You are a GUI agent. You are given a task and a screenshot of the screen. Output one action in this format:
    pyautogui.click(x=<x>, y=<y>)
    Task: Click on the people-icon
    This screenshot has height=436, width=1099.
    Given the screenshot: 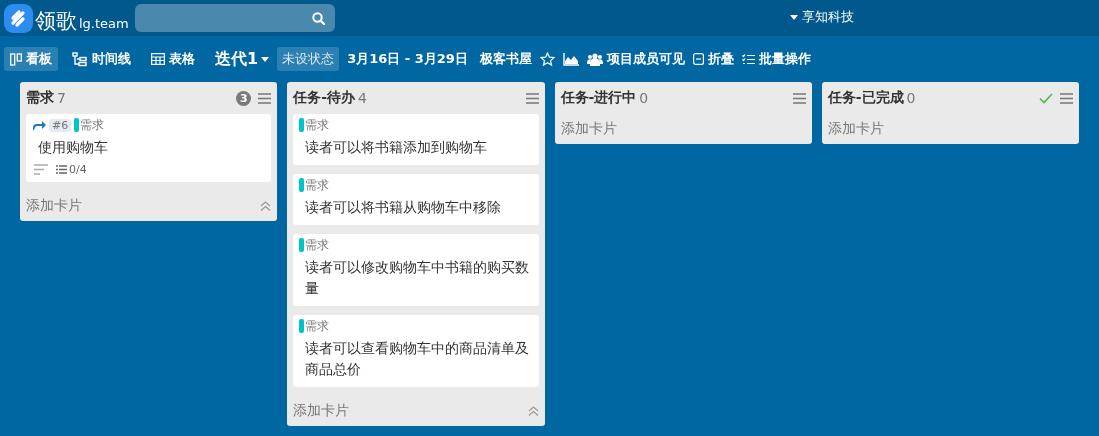 What is the action you would take?
    pyautogui.click(x=594, y=59)
    